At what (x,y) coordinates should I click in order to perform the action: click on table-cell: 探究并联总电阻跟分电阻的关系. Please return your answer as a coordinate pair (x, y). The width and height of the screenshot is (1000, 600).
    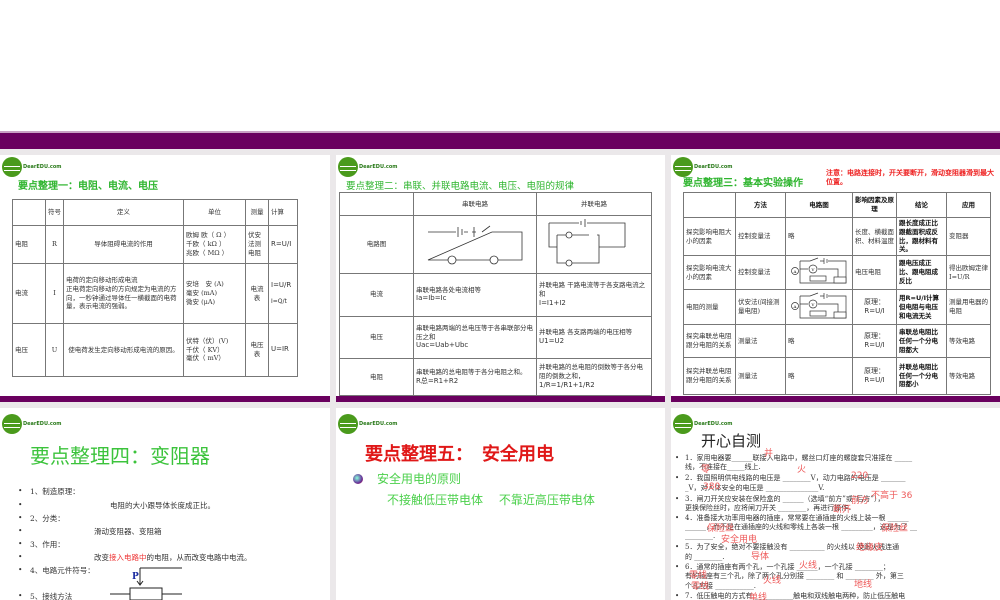
    Looking at the image, I should click on (709, 376).